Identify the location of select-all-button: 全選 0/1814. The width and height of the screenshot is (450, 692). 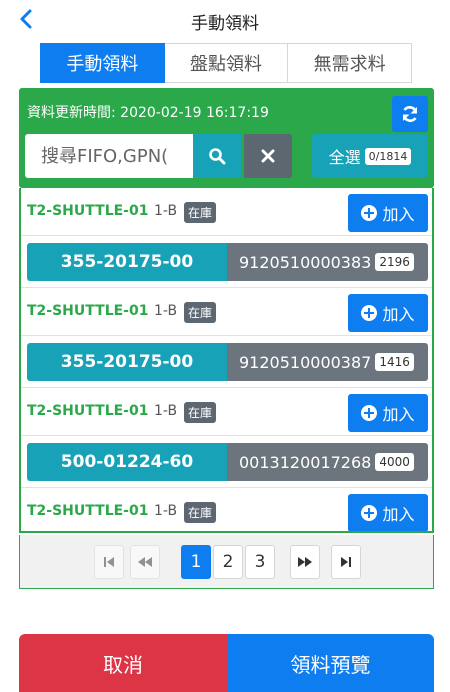
(370, 156).